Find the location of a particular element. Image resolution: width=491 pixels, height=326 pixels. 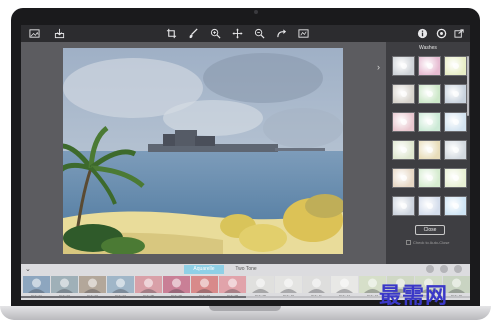

close-button: Close is located at coordinates (430, 230).